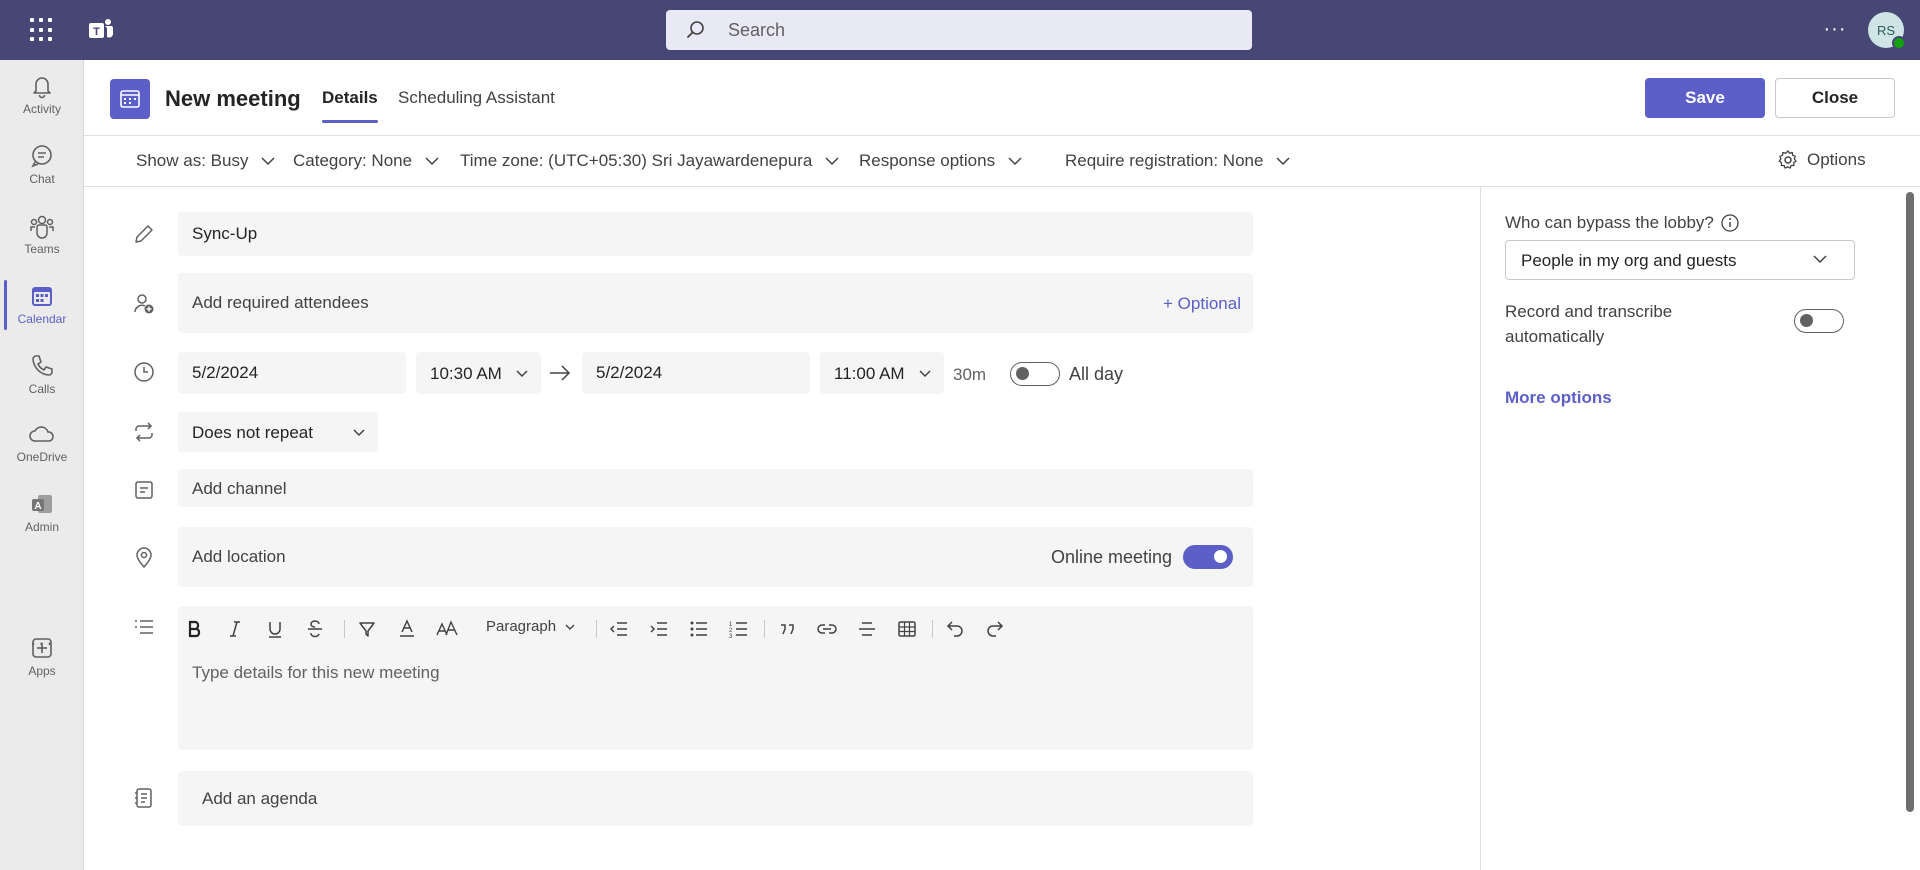 This screenshot has height=870, width=1920. Describe the element at coordinates (1202, 304) in the screenshot. I see `optional-attendees-link: + Optional` at that location.